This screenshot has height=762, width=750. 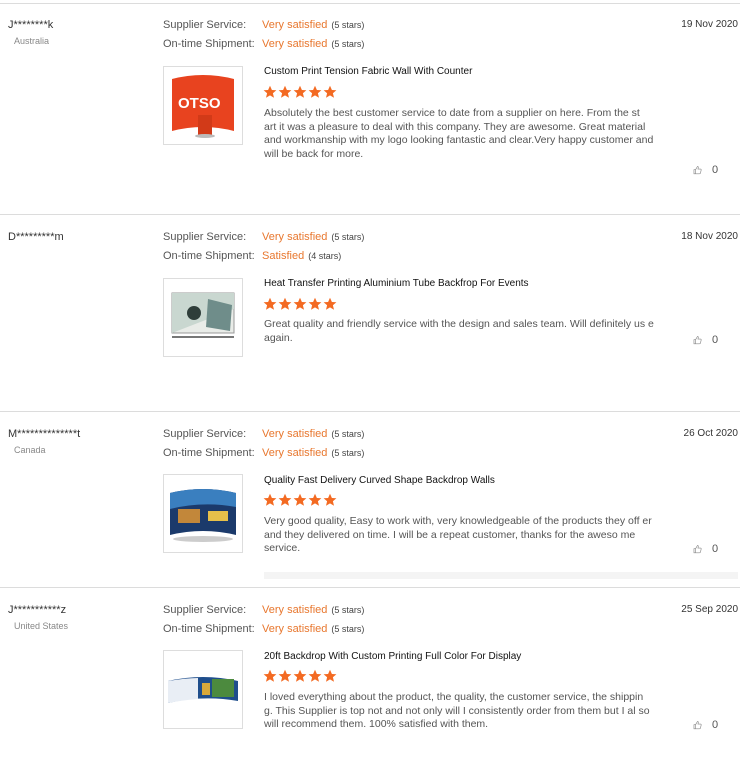 What do you see at coordinates (710, 433) in the screenshot?
I see `review-date: 26 Oct 2020` at bounding box center [710, 433].